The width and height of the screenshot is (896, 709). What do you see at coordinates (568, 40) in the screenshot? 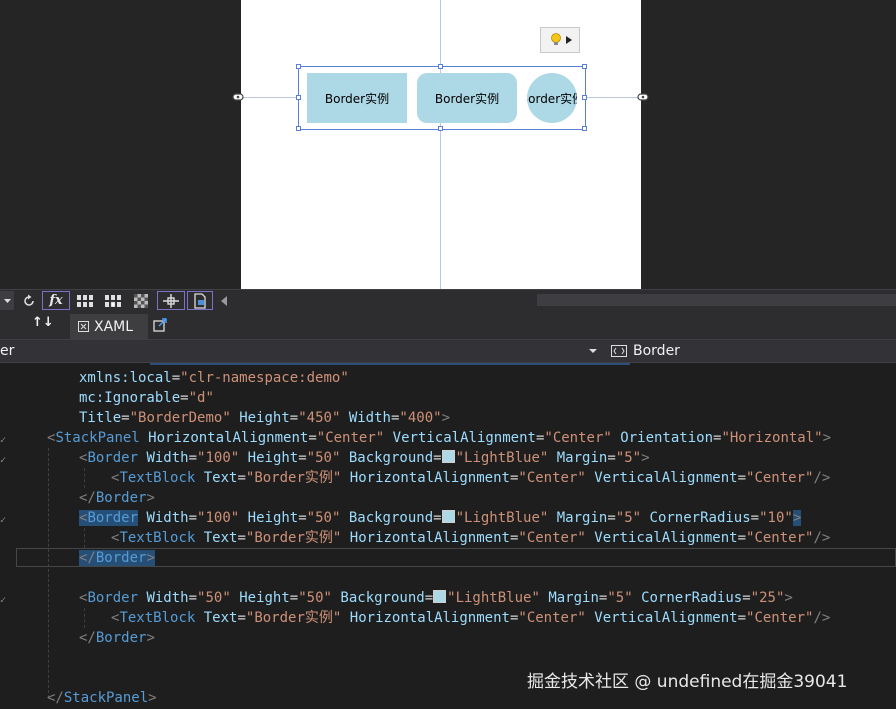
I see `caret-right-icon` at bounding box center [568, 40].